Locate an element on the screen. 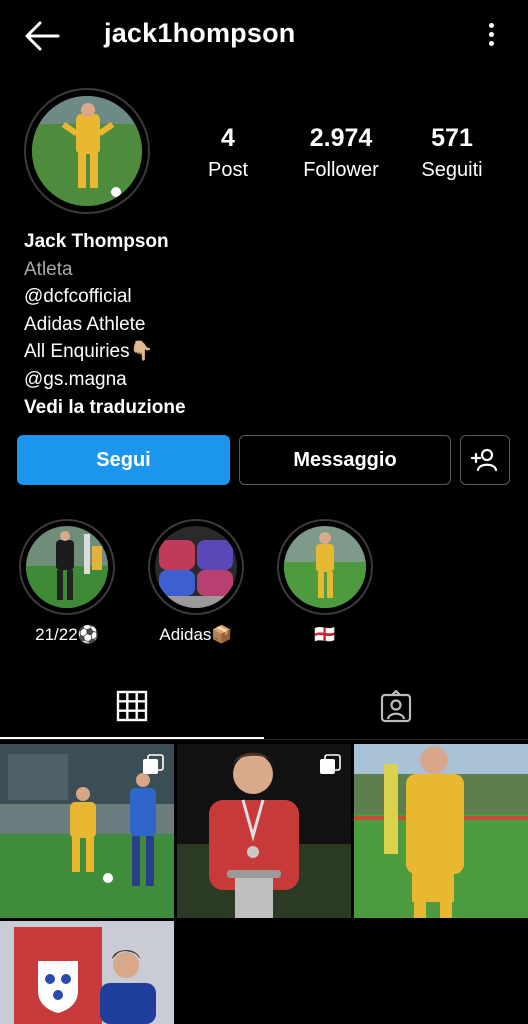 Image resolution: width=528 pixels, height=1024 pixels. tab-tagged is located at coordinates (396, 706).